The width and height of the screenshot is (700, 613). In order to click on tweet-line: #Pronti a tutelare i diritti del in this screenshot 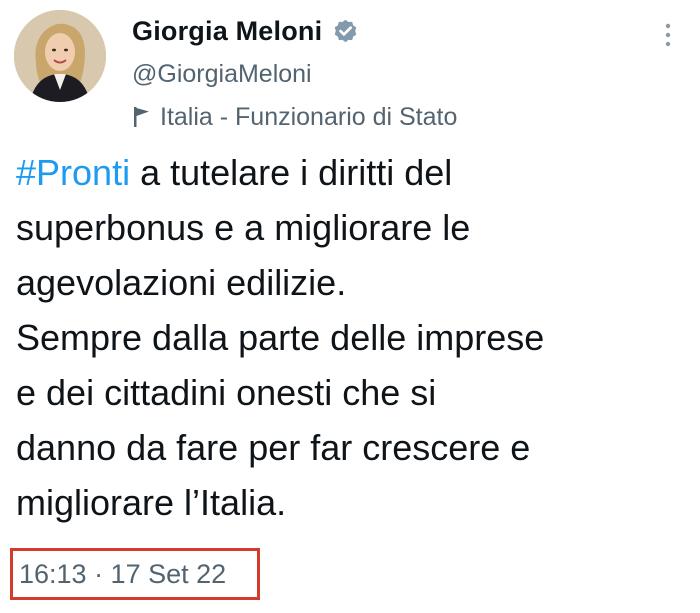, I will do `click(350, 172)`.